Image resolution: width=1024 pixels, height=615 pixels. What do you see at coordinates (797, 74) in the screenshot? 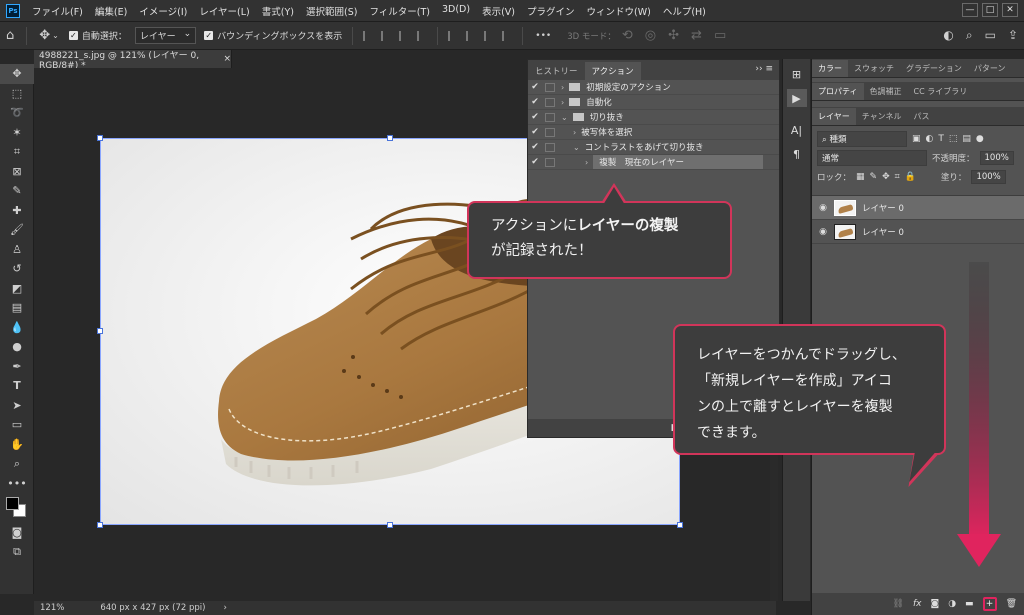
I see `history-panel-icon: ⊞` at bounding box center [797, 74].